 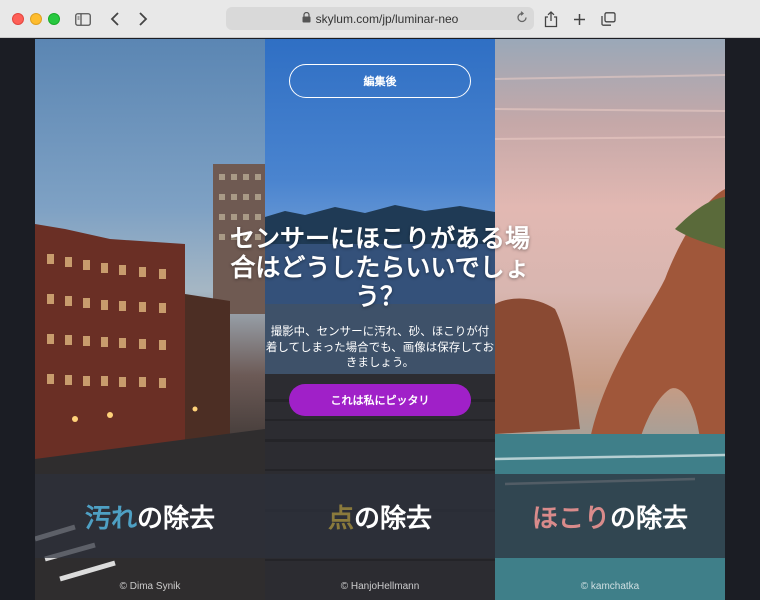 I want to click on share-button, so click(x=551, y=19).